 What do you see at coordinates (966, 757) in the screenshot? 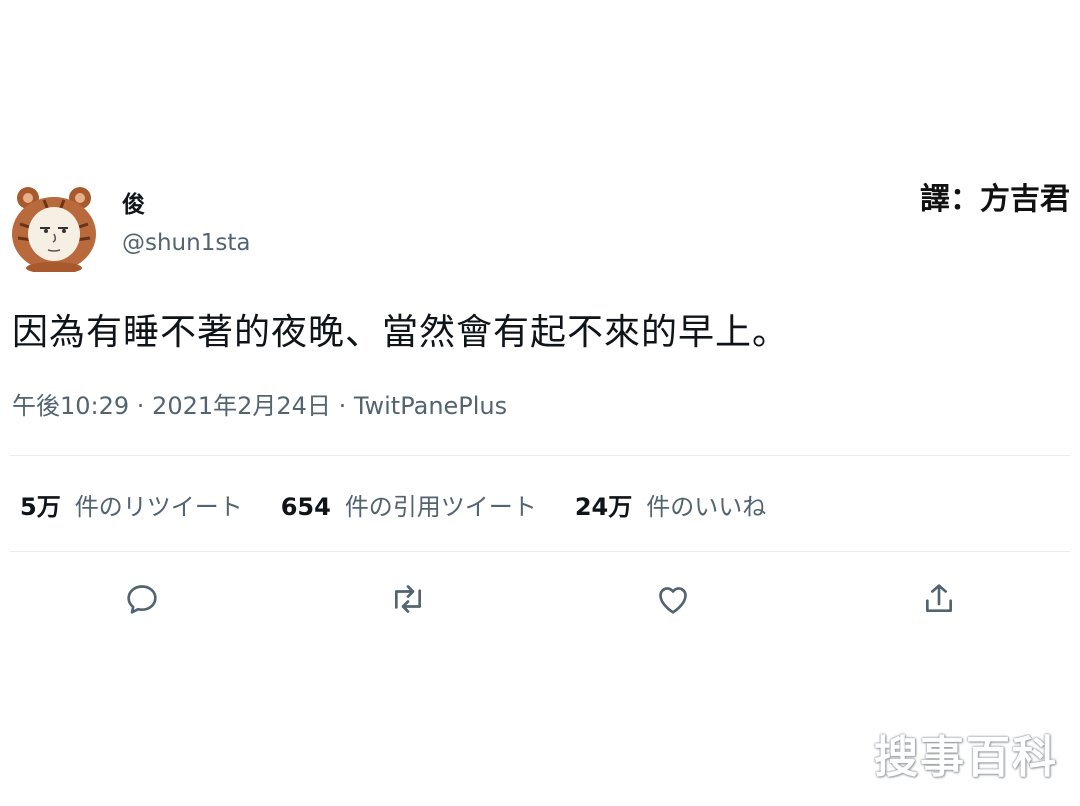
I see `site-watermark: 搜事百科` at bounding box center [966, 757].